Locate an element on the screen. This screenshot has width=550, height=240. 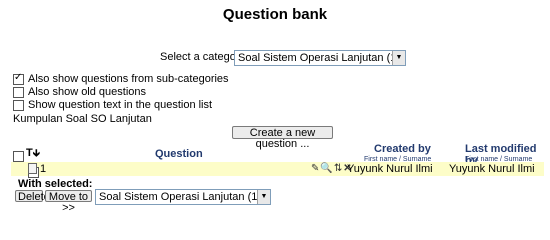
subcategories-checkbox is located at coordinates (18, 78).